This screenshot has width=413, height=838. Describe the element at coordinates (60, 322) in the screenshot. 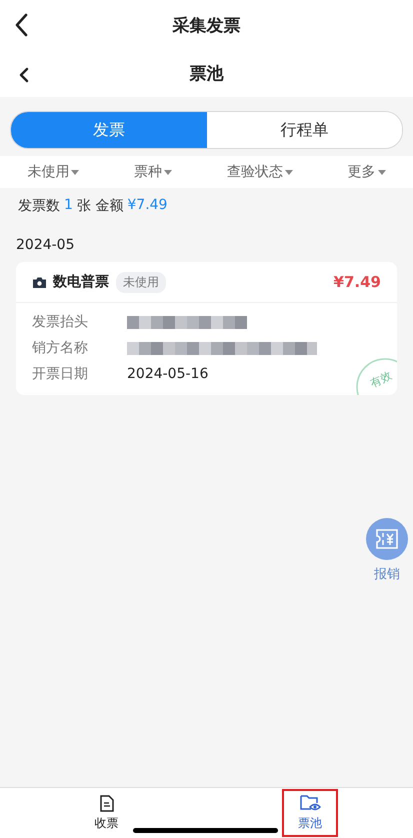

I see `field-label: 发票抬头` at that location.